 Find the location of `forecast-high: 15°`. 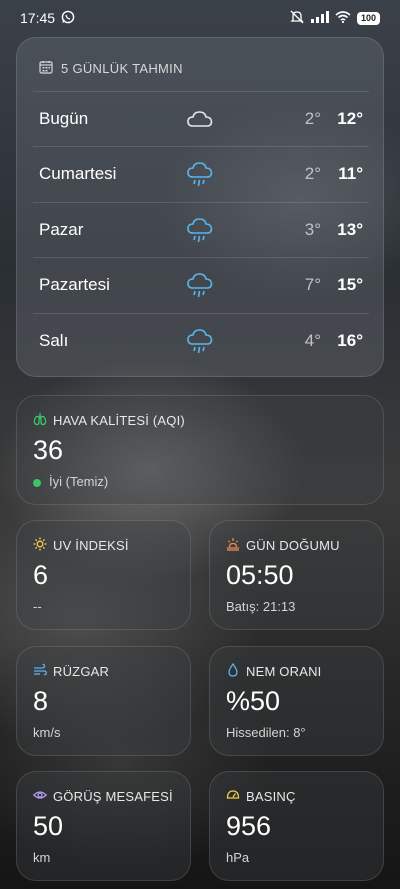

forecast-high: 15° is located at coordinates (350, 284).